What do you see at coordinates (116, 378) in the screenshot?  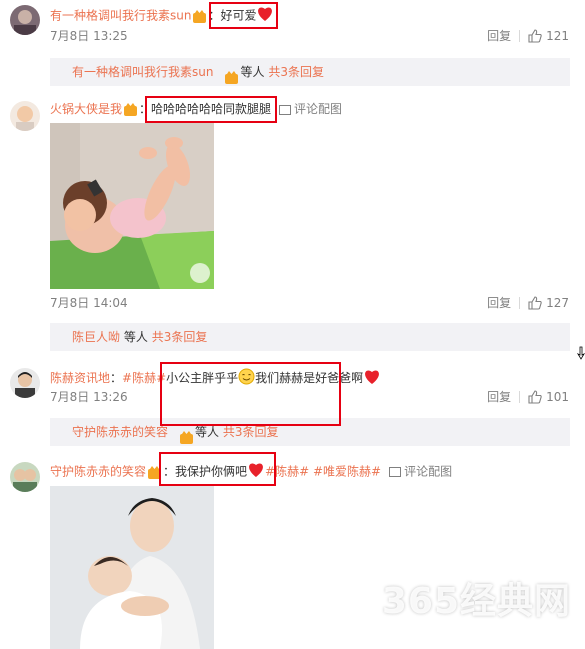 I see `comment-text-prefix: ：` at bounding box center [116, 378].